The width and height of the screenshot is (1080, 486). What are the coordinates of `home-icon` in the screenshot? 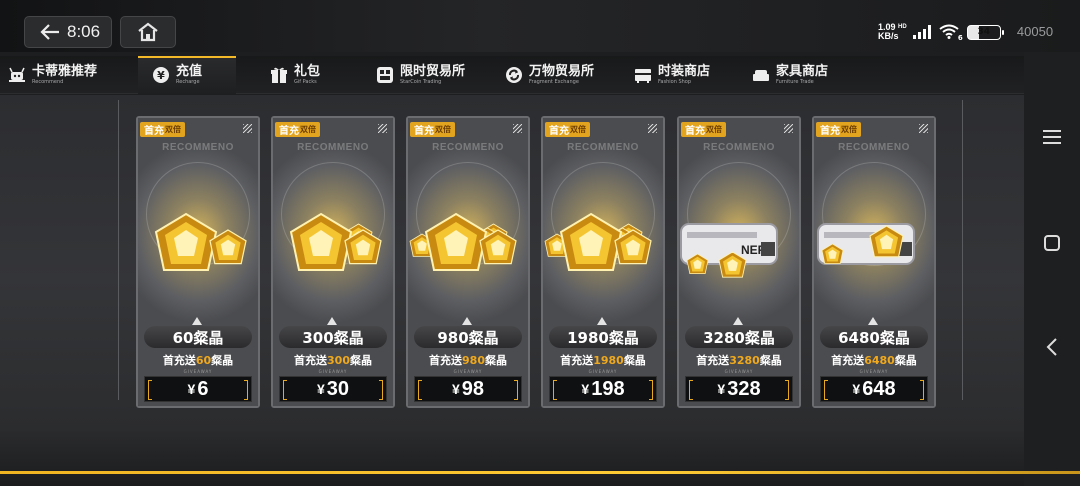 It's located at (148, 32).